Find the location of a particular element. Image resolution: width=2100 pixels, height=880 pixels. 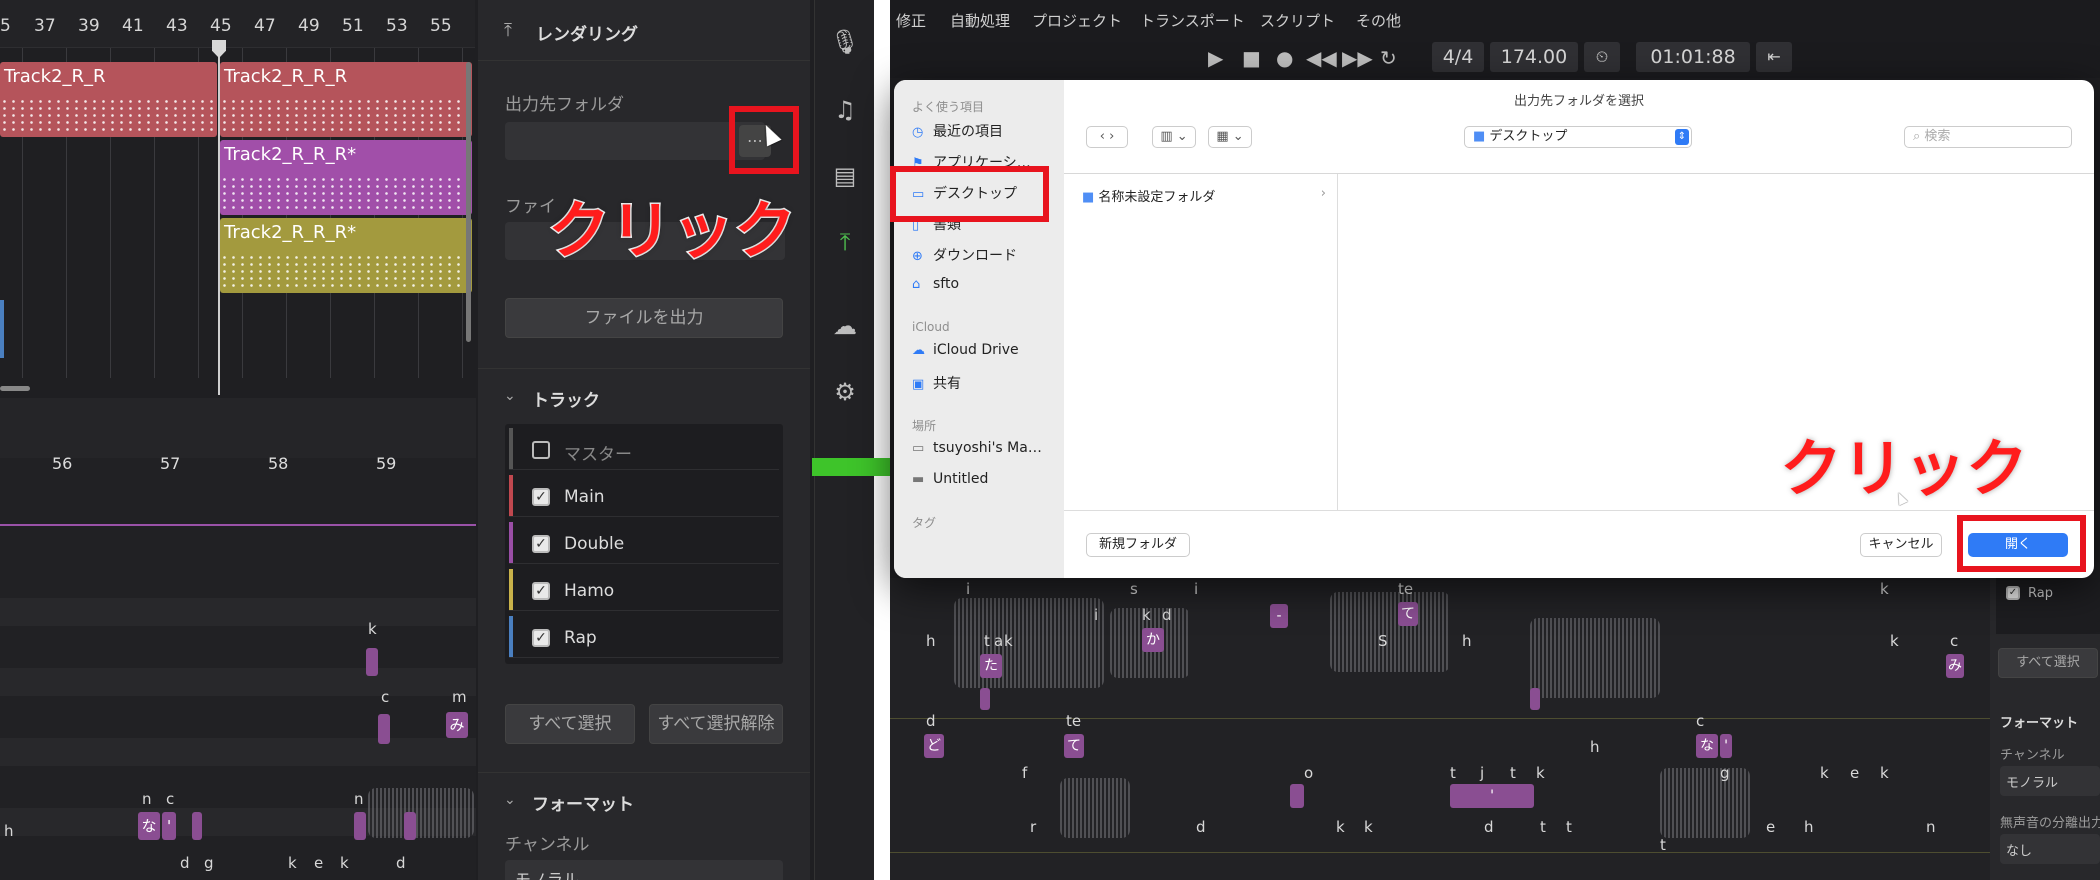

note: た is located at coordinates (991, 666).